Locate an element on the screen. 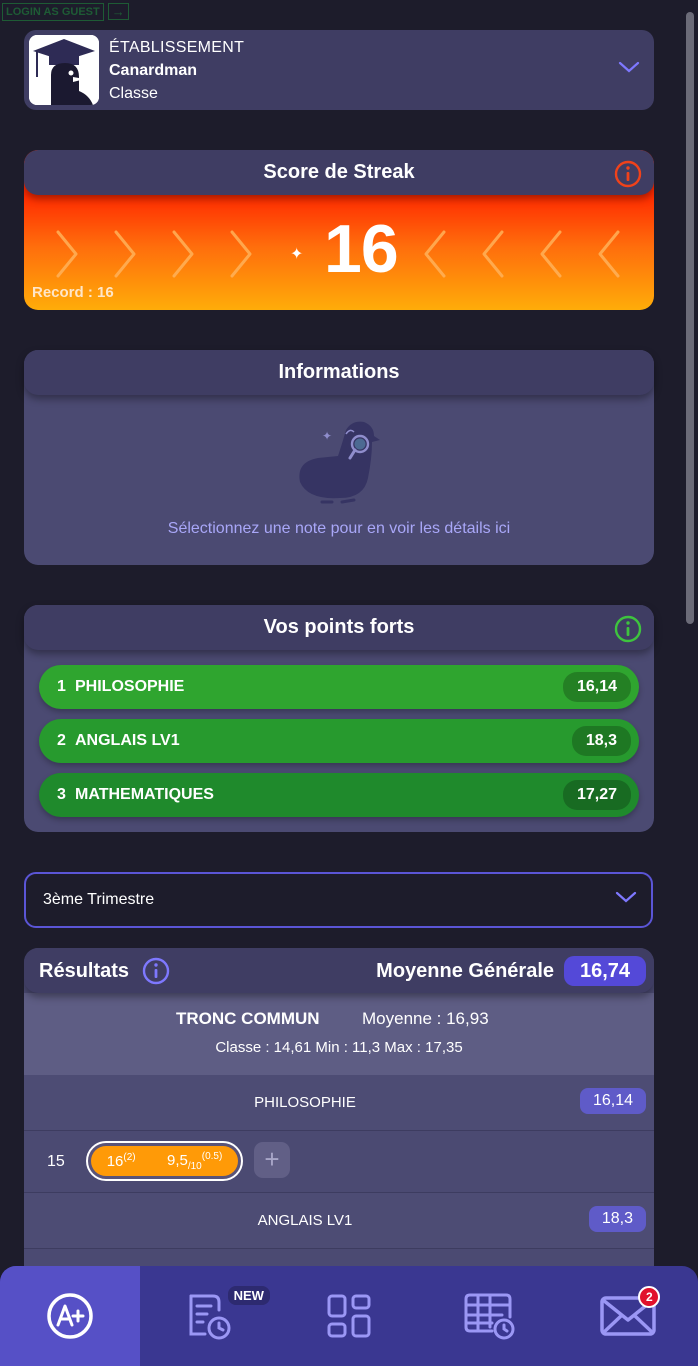 The image size is (698, 1366). school-avatar is located at coordinates (64, 70).